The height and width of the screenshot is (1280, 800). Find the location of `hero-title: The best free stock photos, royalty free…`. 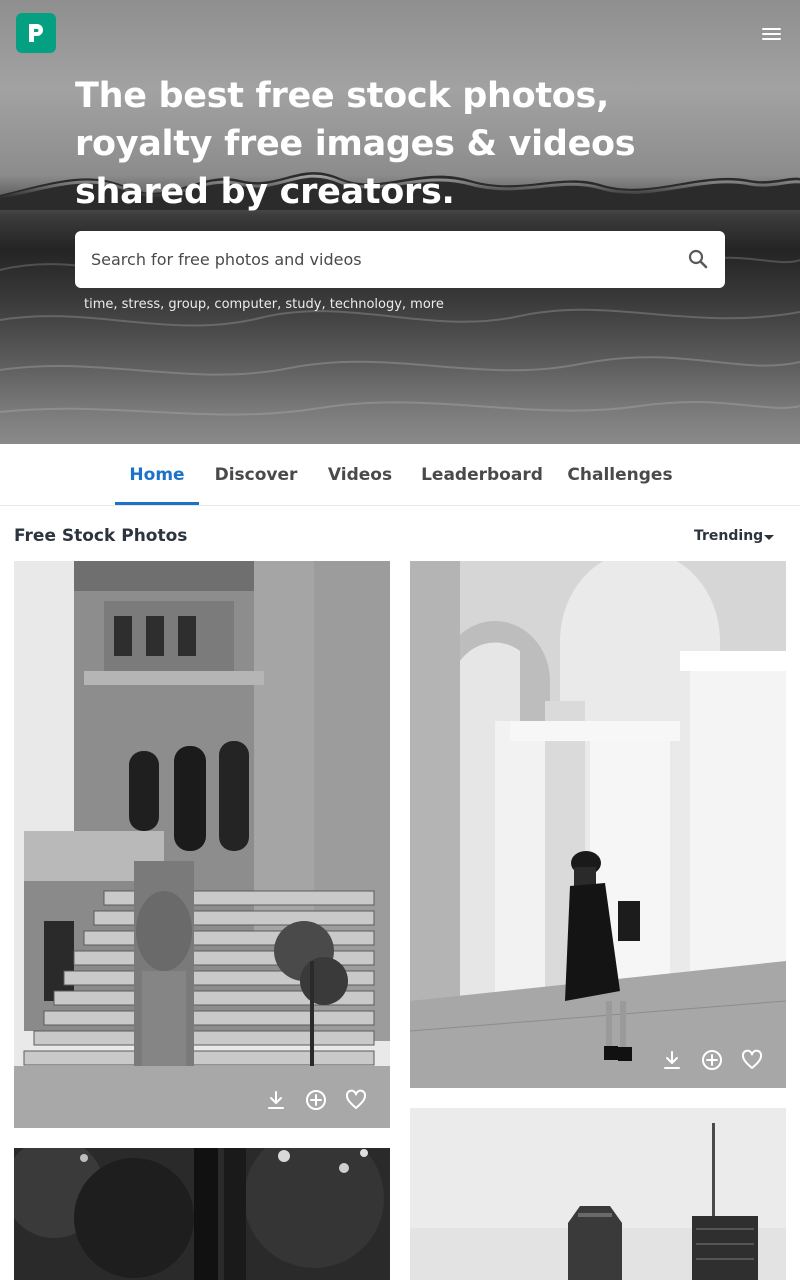

hero-title: The best free stock photos, royalty free… is located at coordinates (355, 144).